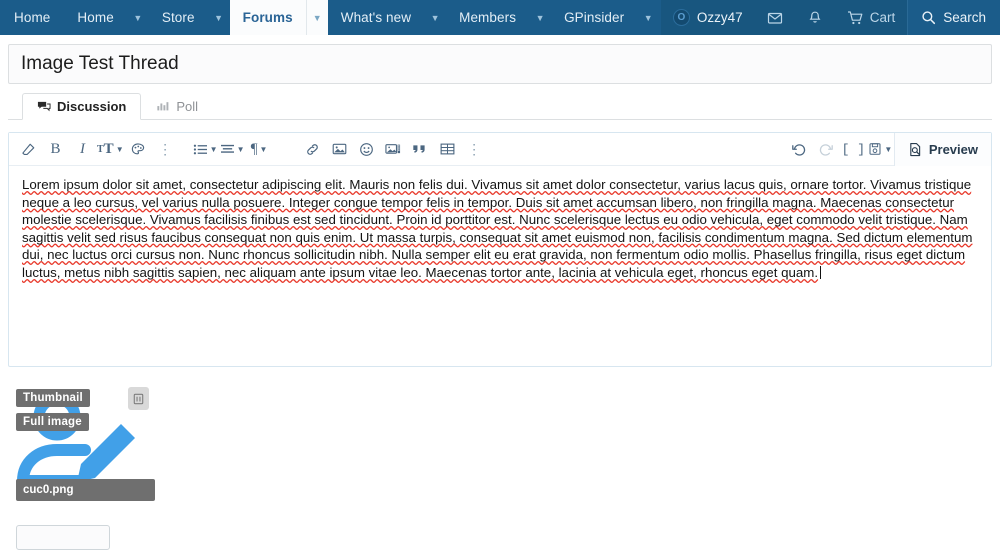  I want to click on bbcode-icon: [ ], so click(853, 149).